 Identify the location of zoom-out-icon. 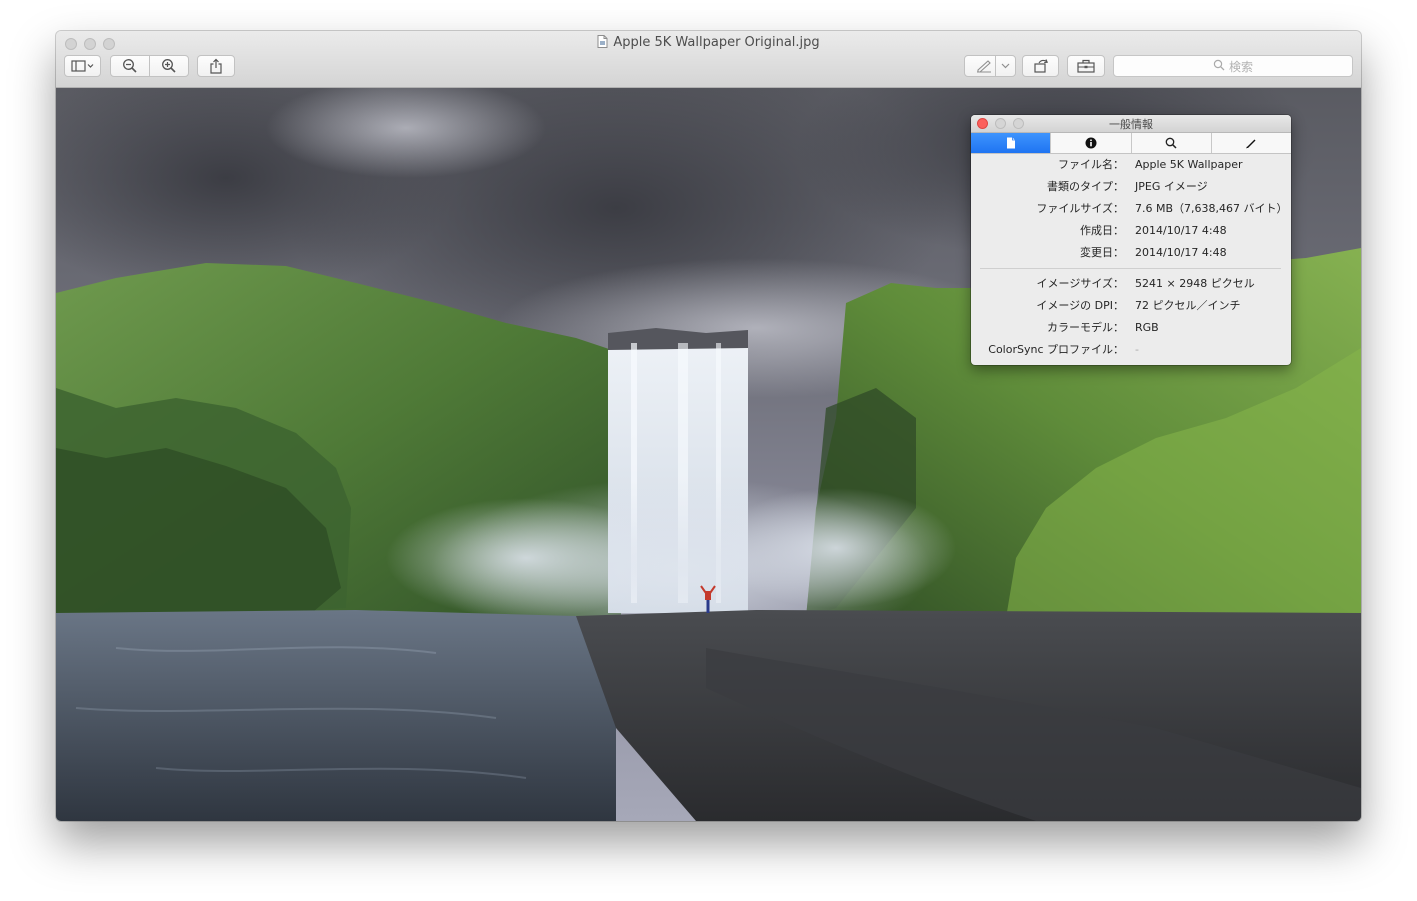
(130, 66).